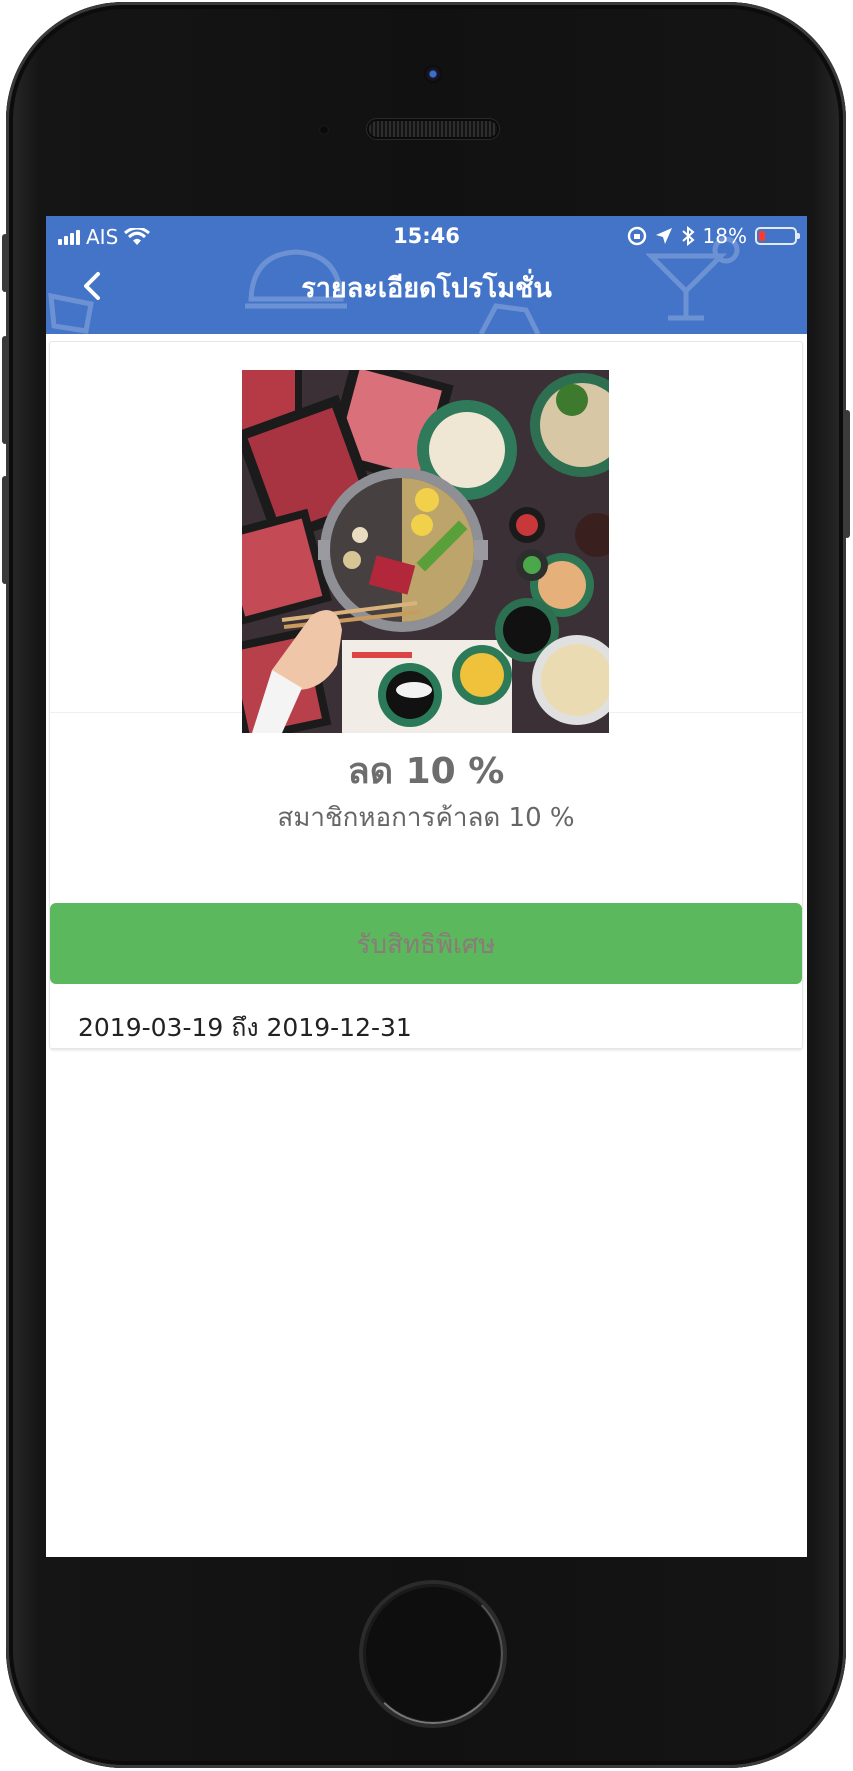 The width and height of the screenshot is (853, 1771). Describe the element at coordinates (426, 943) in the screenshot. I see `redeem-privilege-button: รับสิทธิพิเศษ` at that location.